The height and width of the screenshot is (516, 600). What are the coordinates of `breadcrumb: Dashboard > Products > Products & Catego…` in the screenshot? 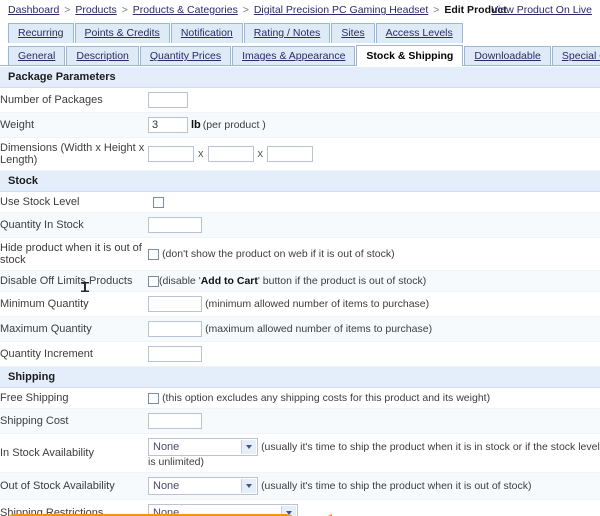 It's located at (300, 9).